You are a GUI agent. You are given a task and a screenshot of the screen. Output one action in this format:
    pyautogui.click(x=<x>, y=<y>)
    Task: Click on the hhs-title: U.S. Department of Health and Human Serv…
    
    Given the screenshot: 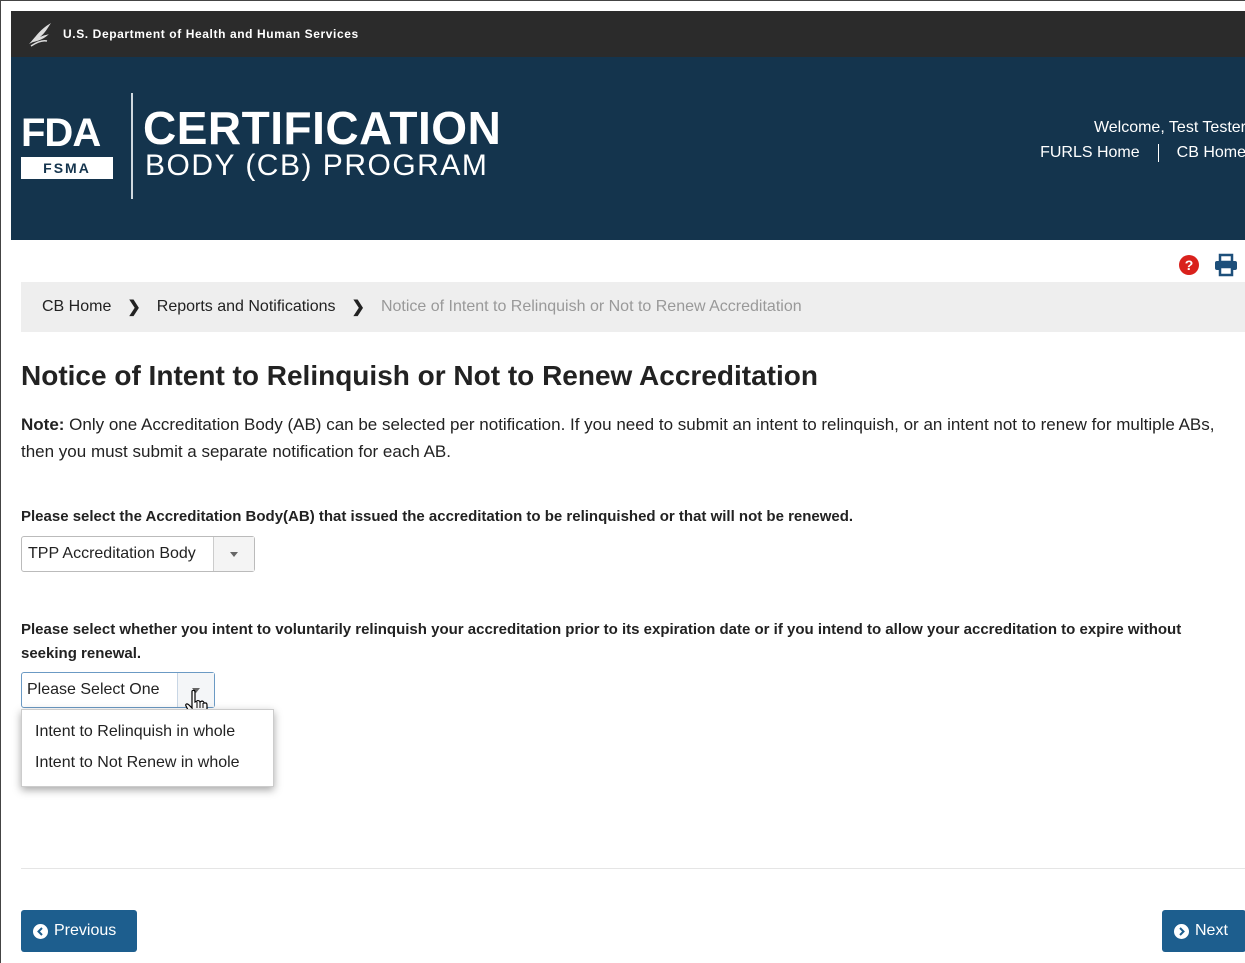 What is the action you would take?
    pyautogui.click(x=211, y=34)
    